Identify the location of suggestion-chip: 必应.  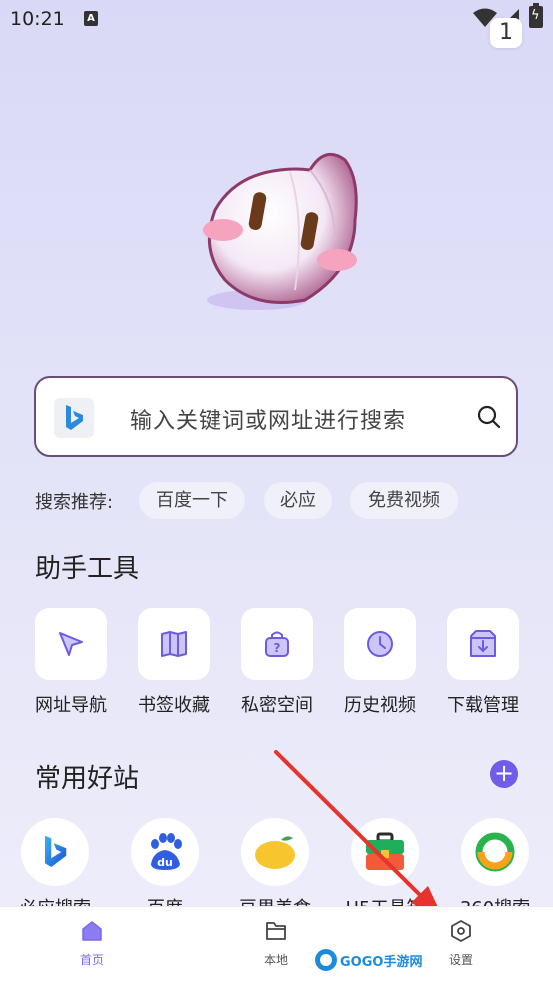
(298, 500).